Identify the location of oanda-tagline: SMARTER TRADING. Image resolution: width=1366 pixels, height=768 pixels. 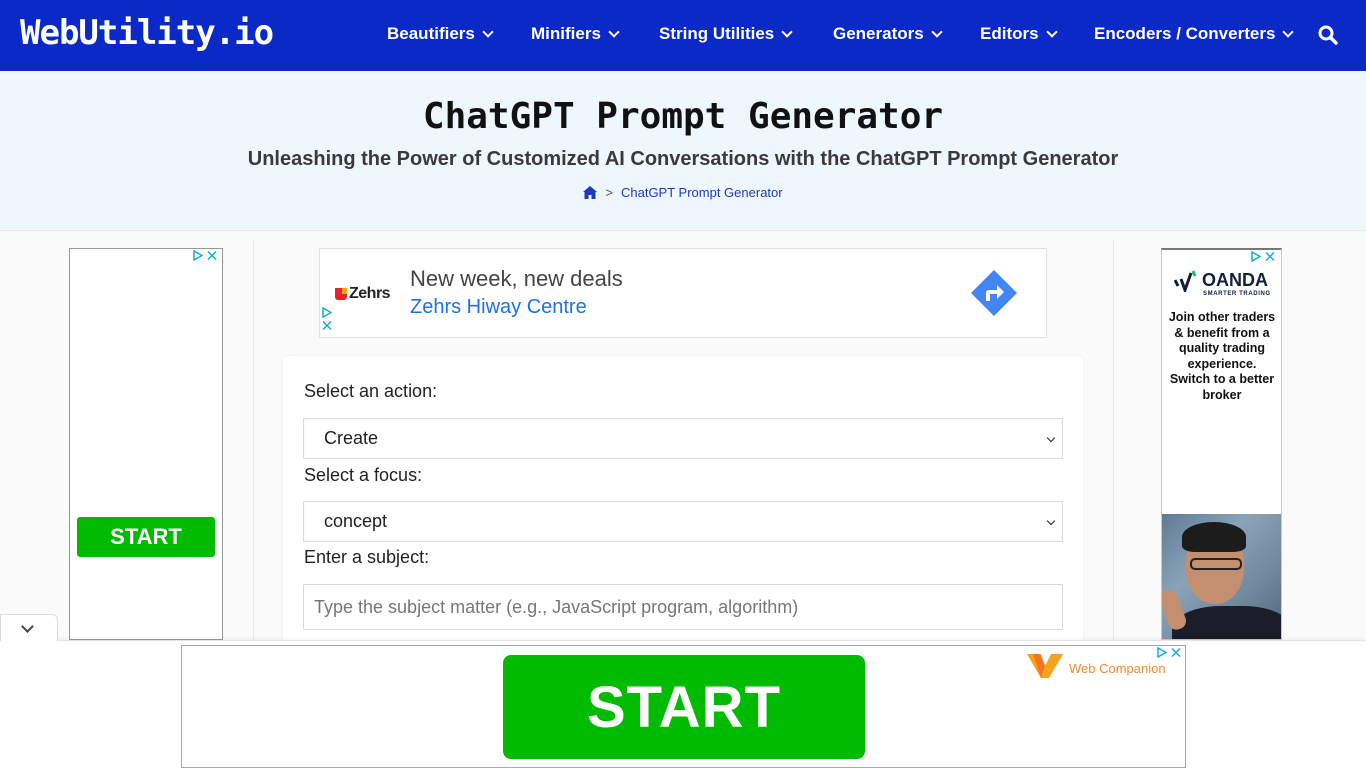
(1237, 294).